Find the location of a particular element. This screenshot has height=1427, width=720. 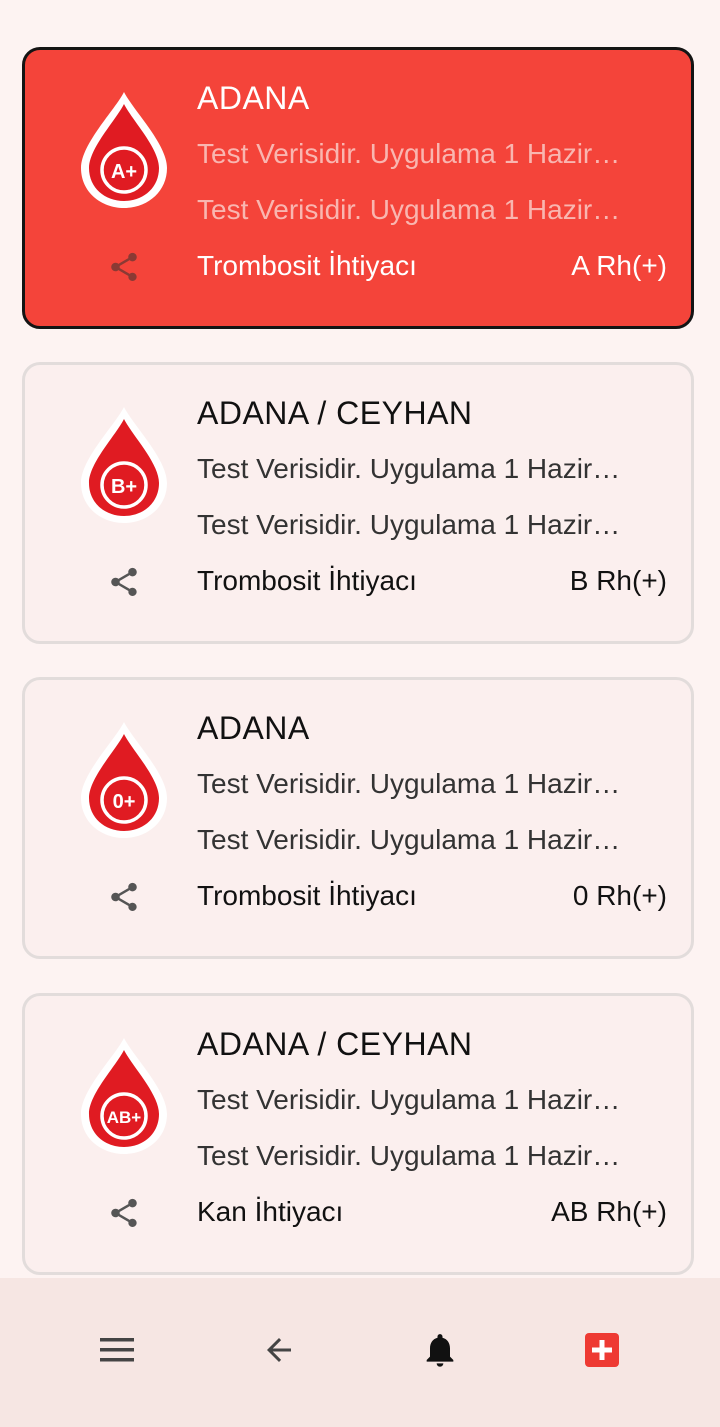

drop-label: B+ is located at coordinates (124, 487).